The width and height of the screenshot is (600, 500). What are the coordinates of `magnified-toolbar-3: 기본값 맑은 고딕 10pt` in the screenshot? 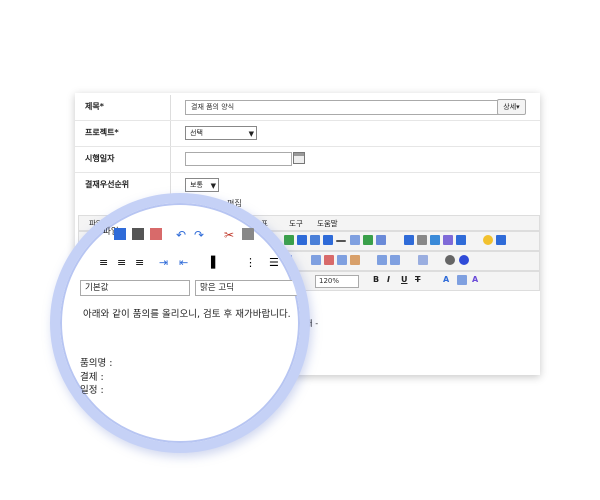 It's located at (190, 287).